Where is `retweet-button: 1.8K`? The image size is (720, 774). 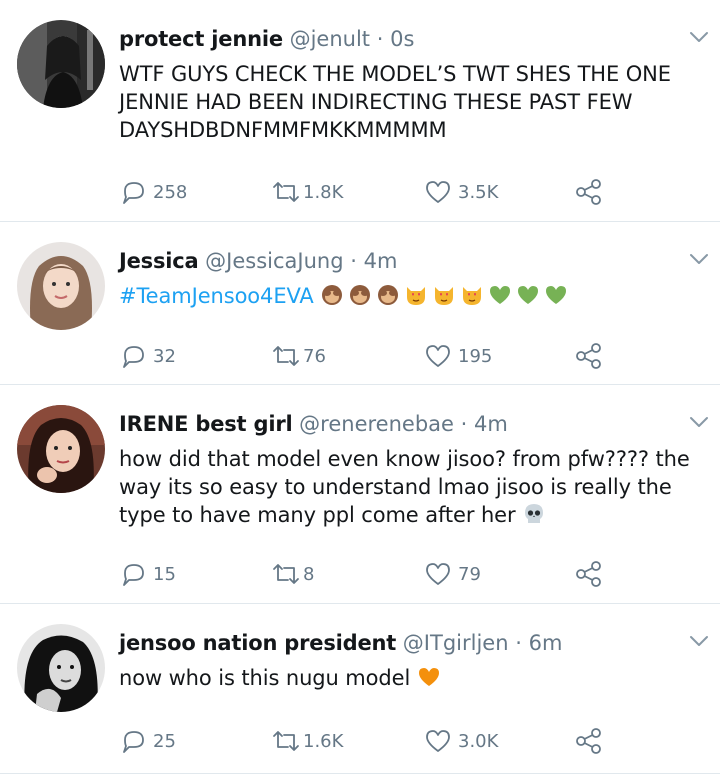
retweet-button: 1.8K is located at coordinates (307, 192).